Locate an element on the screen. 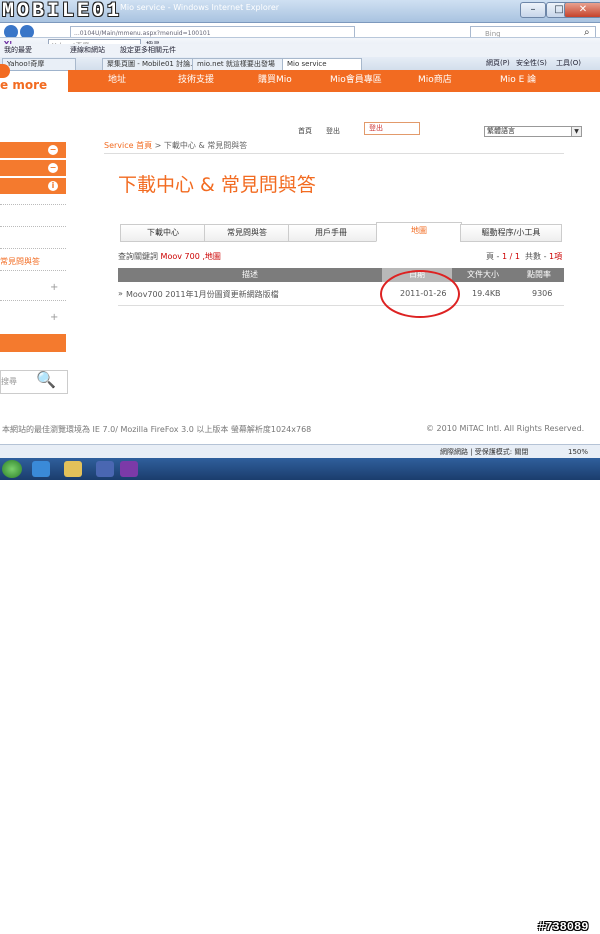 The image size is (600, 934). start-button is located at coordinates (12, 469).